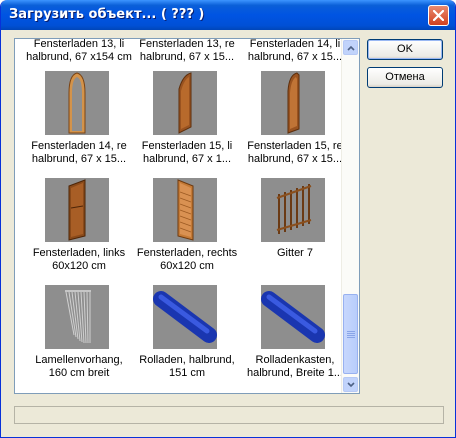  Describe the element at coordinates (295, 253) in the screenshot. I see `item-caption: Gitter 7` at that location.